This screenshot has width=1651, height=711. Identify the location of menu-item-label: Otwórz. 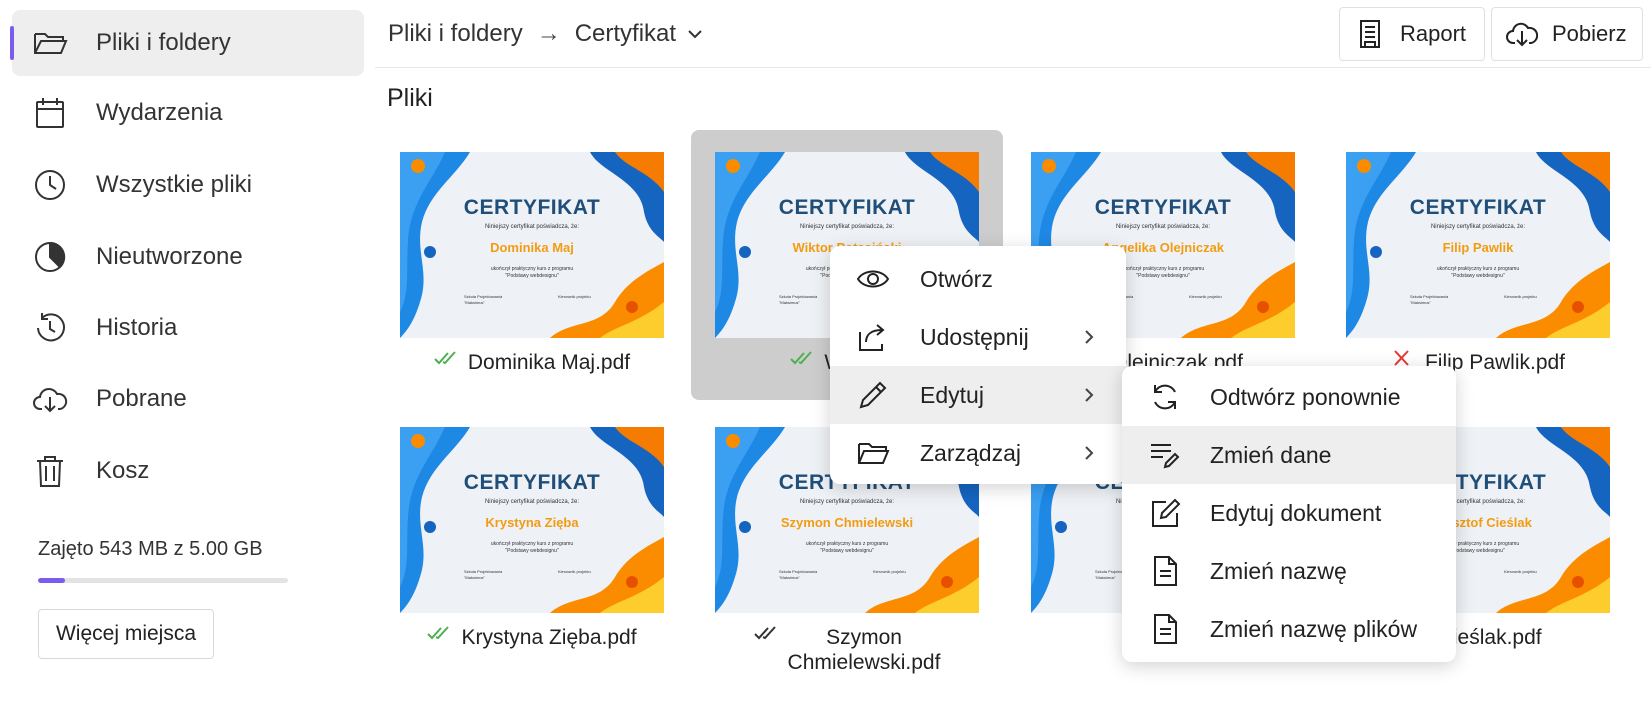
(956, 278).